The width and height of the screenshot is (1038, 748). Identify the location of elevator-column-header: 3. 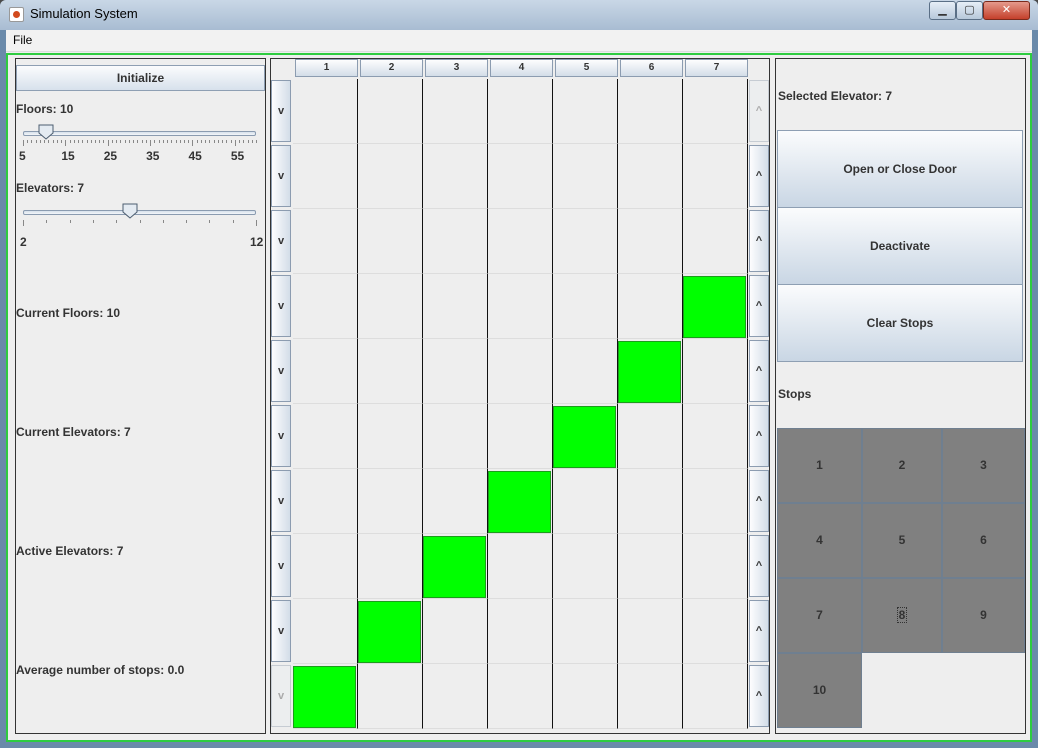
(456, 68).